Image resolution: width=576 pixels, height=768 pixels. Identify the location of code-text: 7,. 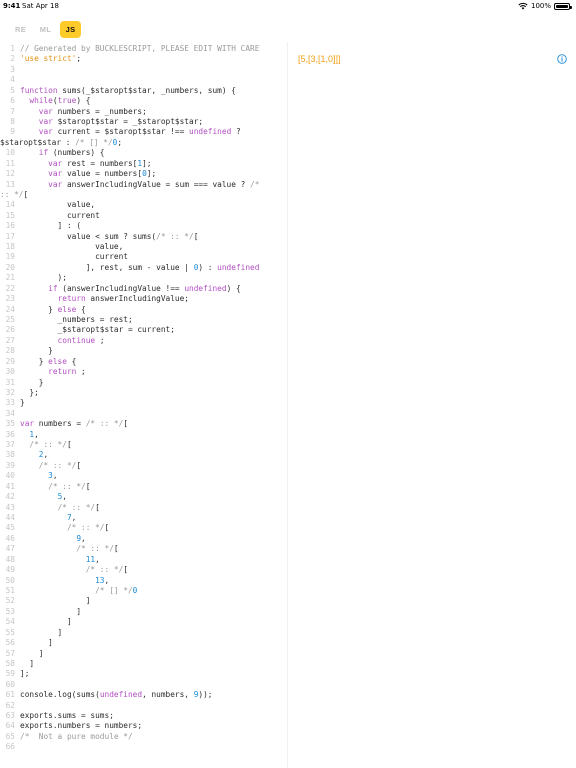
(48, 518).